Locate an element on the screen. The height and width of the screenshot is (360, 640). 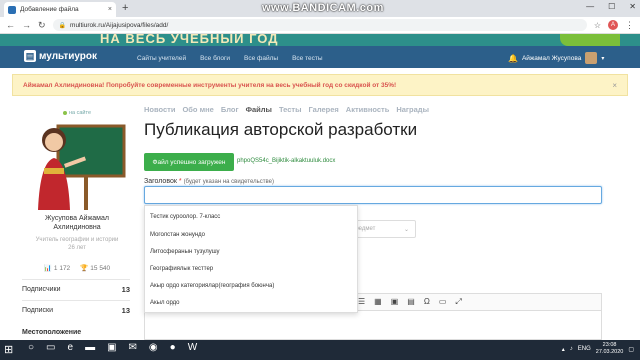
profile-role: Учитель географии и истории 26 лет is located at coordinates (77, 244).